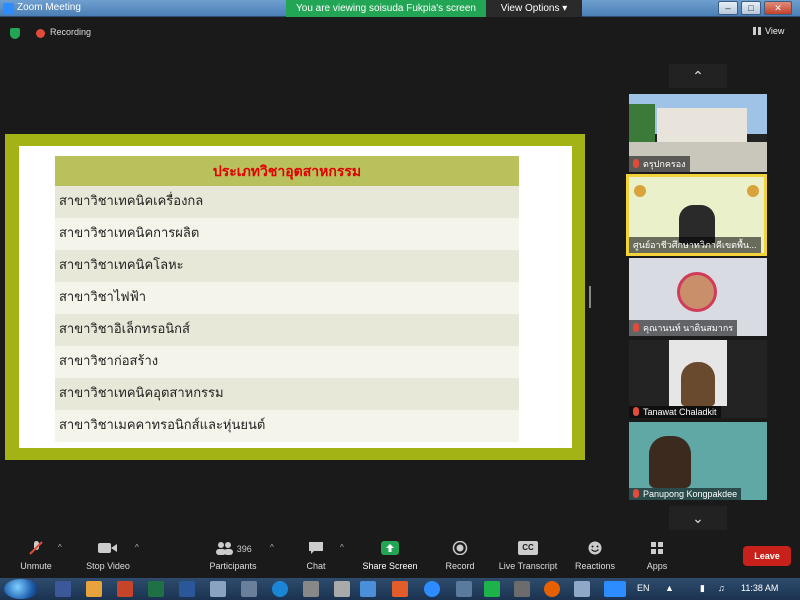 This screenshot has height=600, width=800. Describe the element at coordinates (36, 566) in the screenshot. I see `unmute-label: Unmute` at that location.